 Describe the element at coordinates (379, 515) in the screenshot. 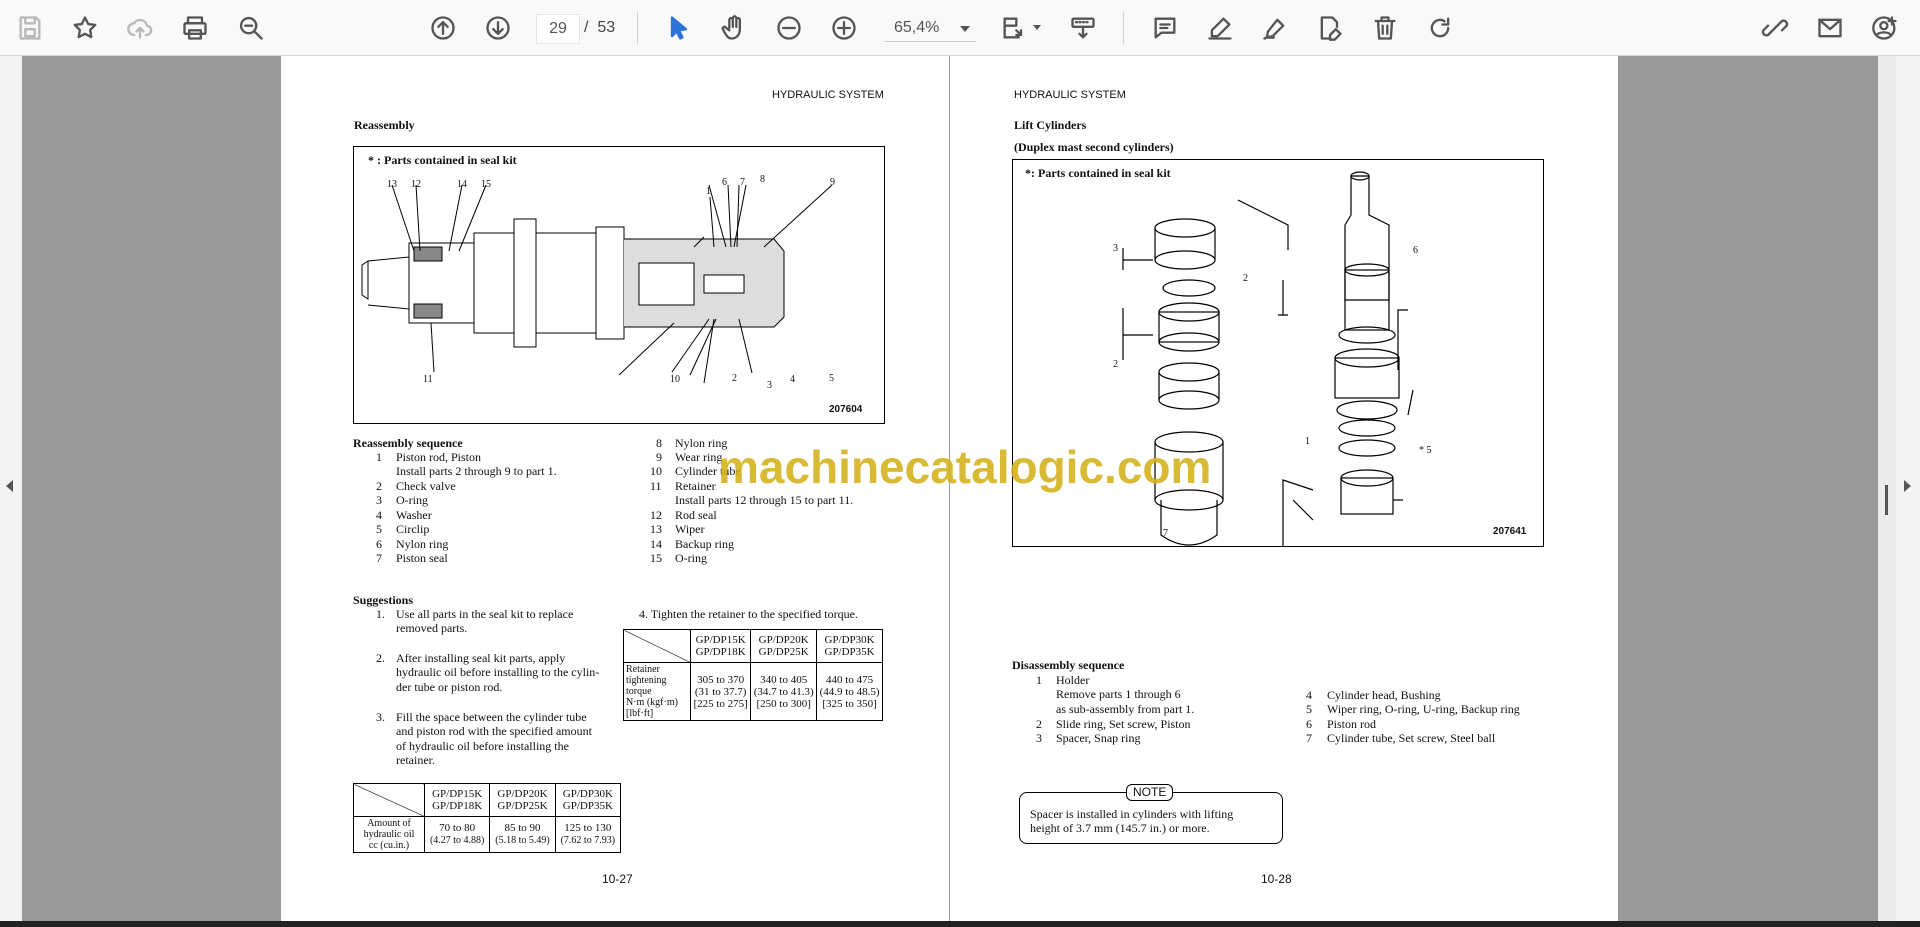

I see `list-item-num: 4` at that location.